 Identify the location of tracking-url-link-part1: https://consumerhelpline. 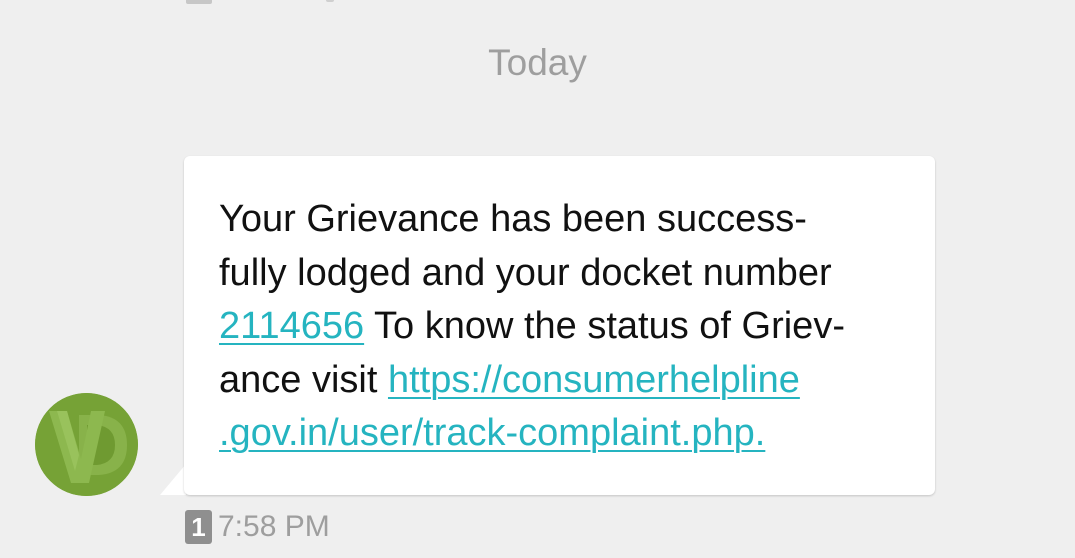
(594, 380).